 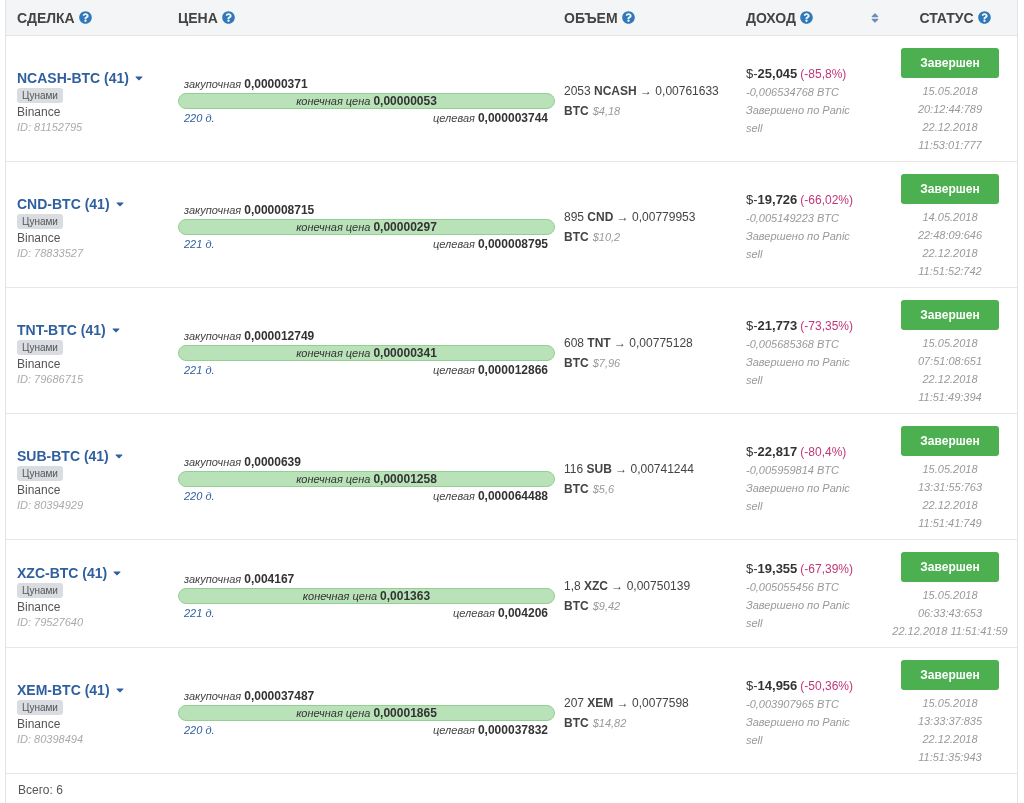 I want to click on pair-link: XZC-BTC (41), so click(x=70, y=572).